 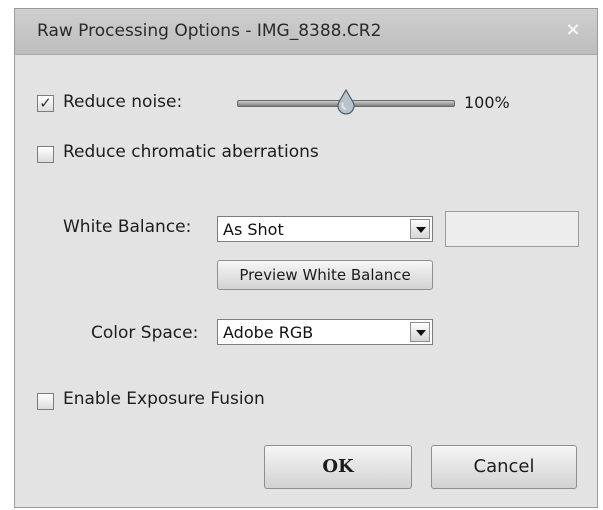 I want to click on color-space-value: Adobe RGB, so click(x=268, y=332).